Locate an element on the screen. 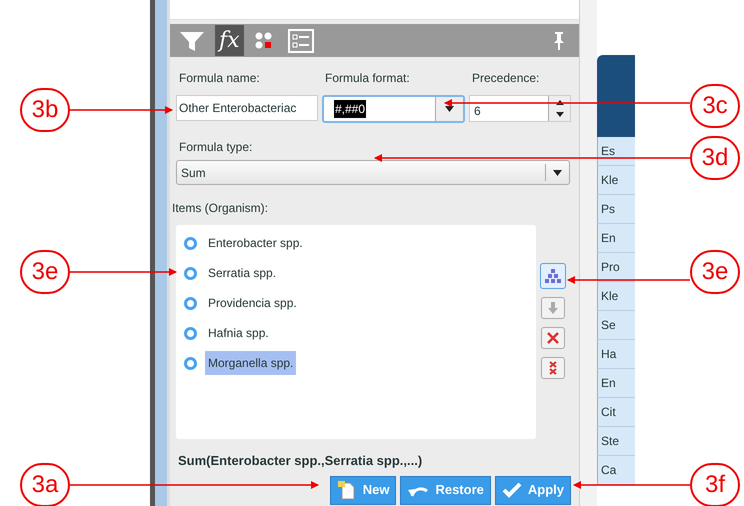  hierarchy-icon is located at coordinates (553, 276).